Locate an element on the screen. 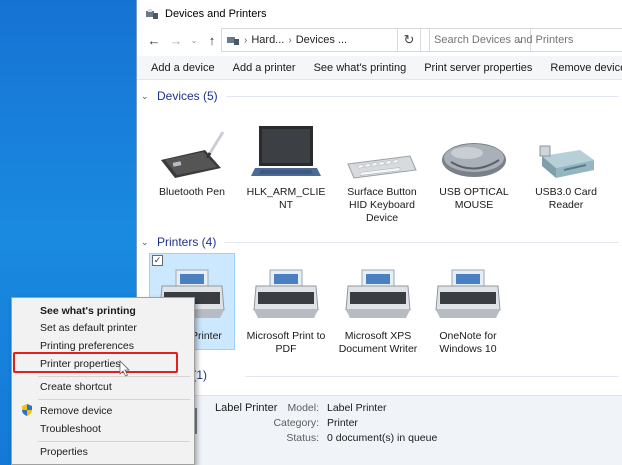 The height and width of the screenshot is (465, 622). nav-buttons: ← → ⌄ ↑ is located at coordinates (183, 40).